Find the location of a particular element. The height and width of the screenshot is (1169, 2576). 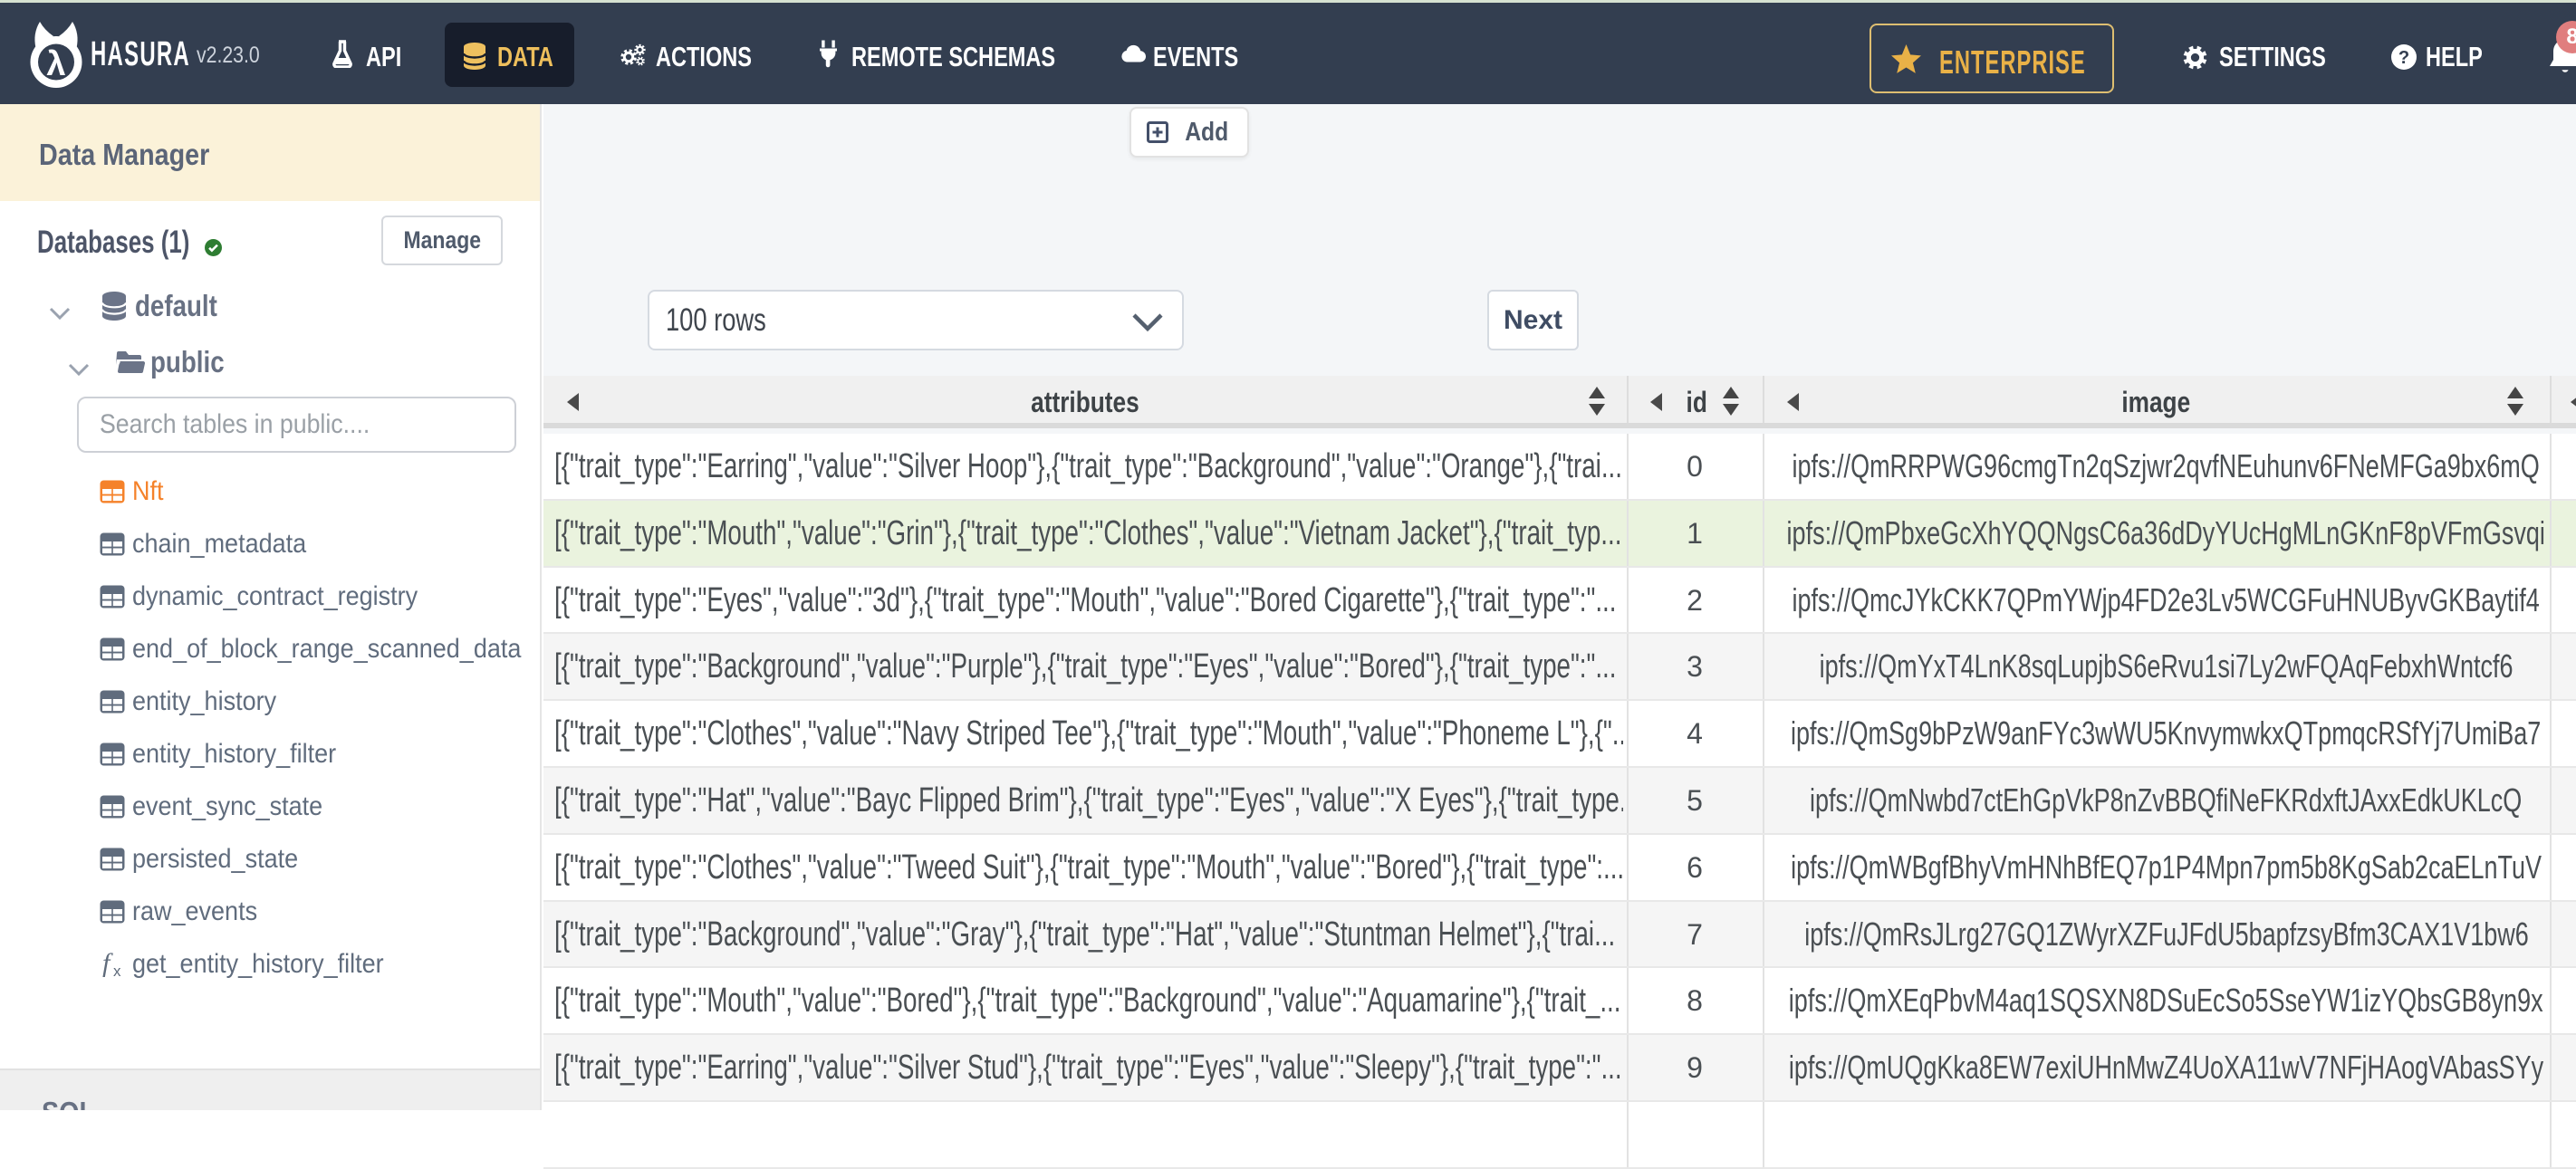

svg-text: f is located at coordinates (107, 965).